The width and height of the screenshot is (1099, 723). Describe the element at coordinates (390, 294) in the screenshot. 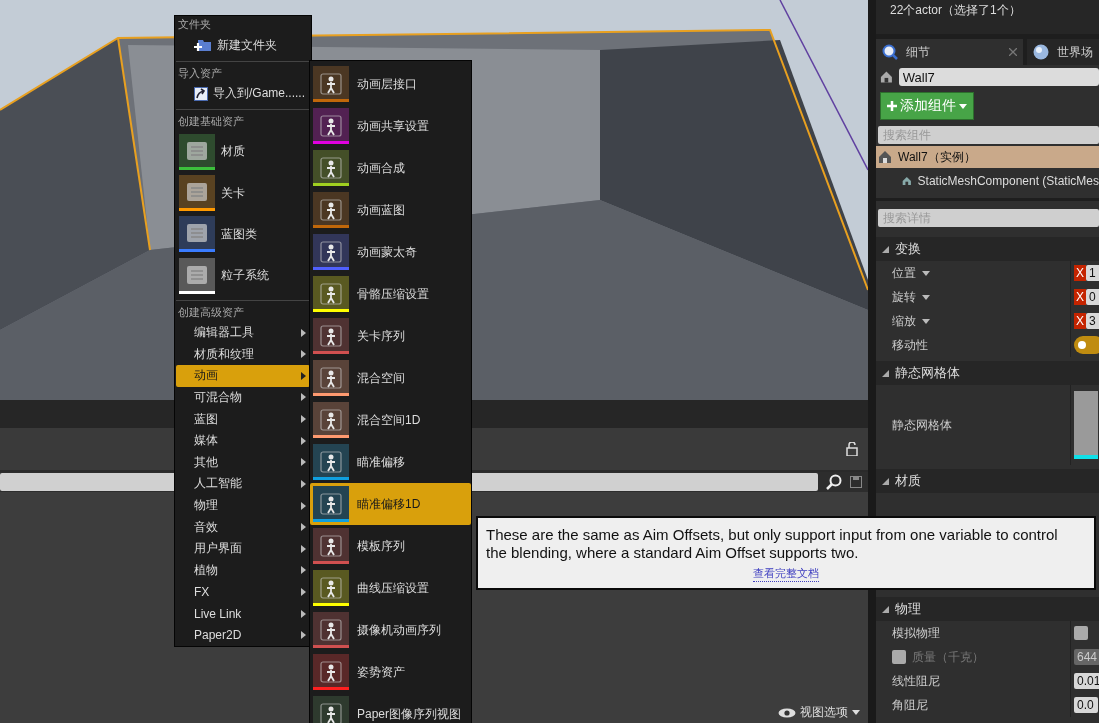

I see `menu-item: 骨骼压缩设置` at that location.